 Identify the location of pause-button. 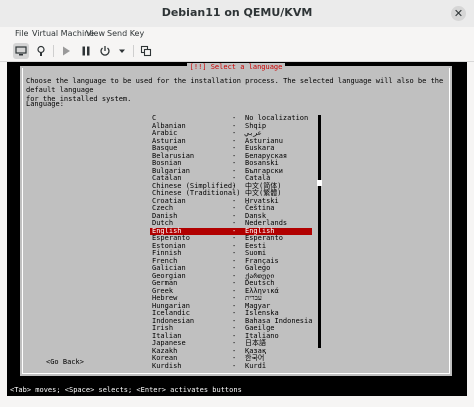
(86, 51).